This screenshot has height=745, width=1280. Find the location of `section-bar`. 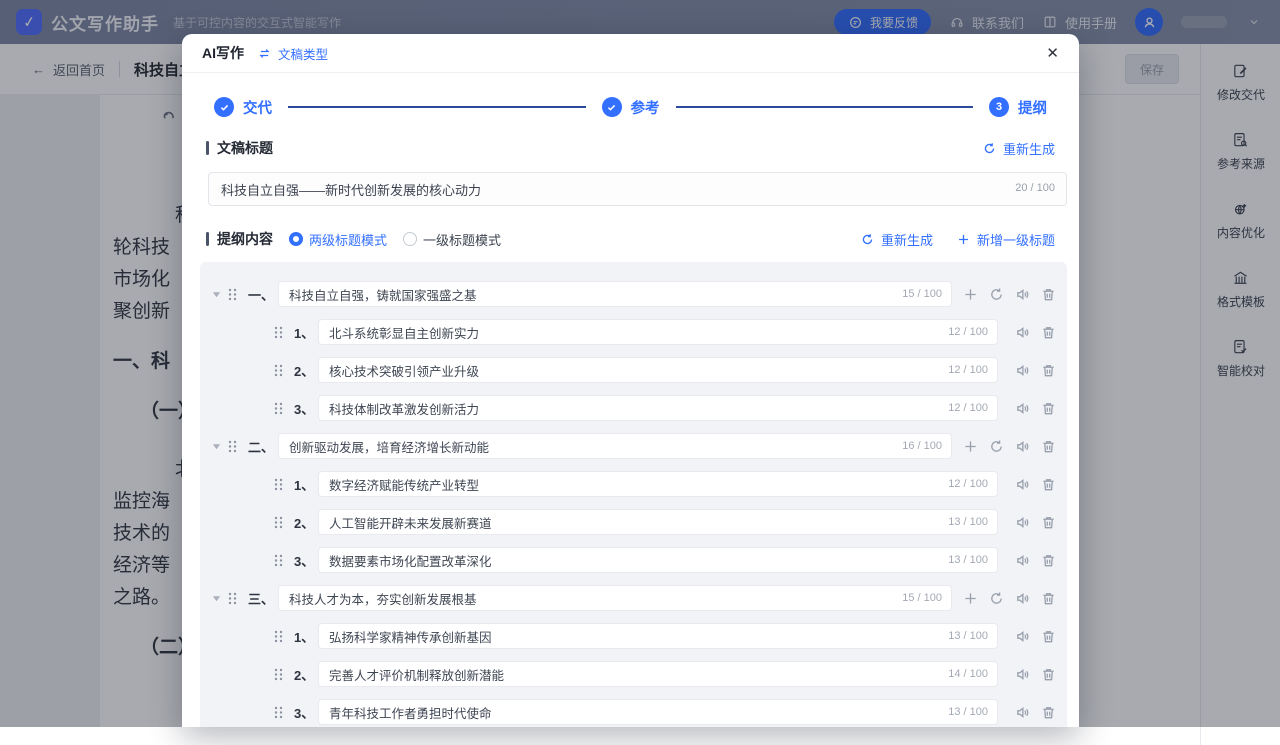

section-bar is located at coordinates (207, 148).